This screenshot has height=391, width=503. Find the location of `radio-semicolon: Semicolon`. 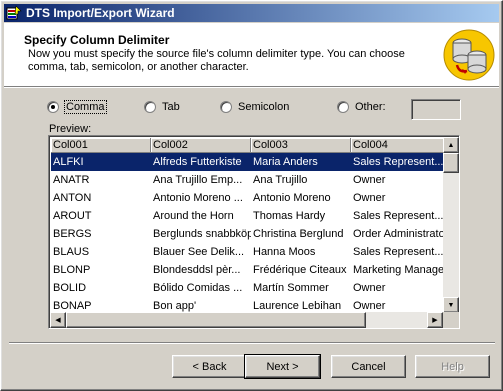

radio-semicolon: Semicolon is located at coordinates (254, 107).